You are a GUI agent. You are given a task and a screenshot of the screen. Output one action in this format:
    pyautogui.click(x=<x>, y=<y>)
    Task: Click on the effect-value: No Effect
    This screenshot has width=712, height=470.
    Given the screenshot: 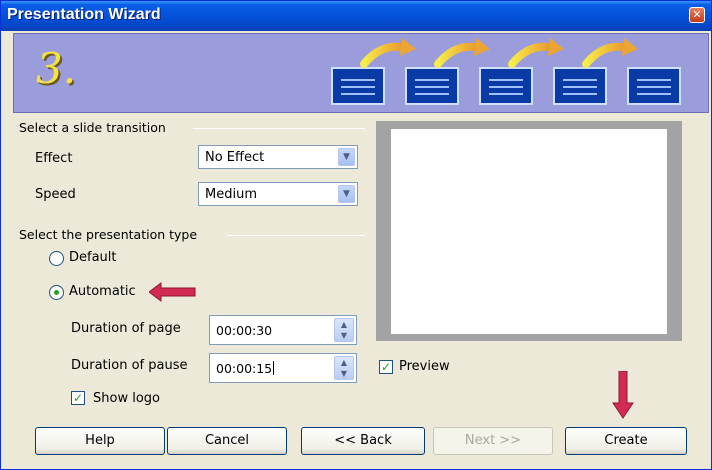 What is the action you would take?
    pyautogui.click(x=235, y=157)
    